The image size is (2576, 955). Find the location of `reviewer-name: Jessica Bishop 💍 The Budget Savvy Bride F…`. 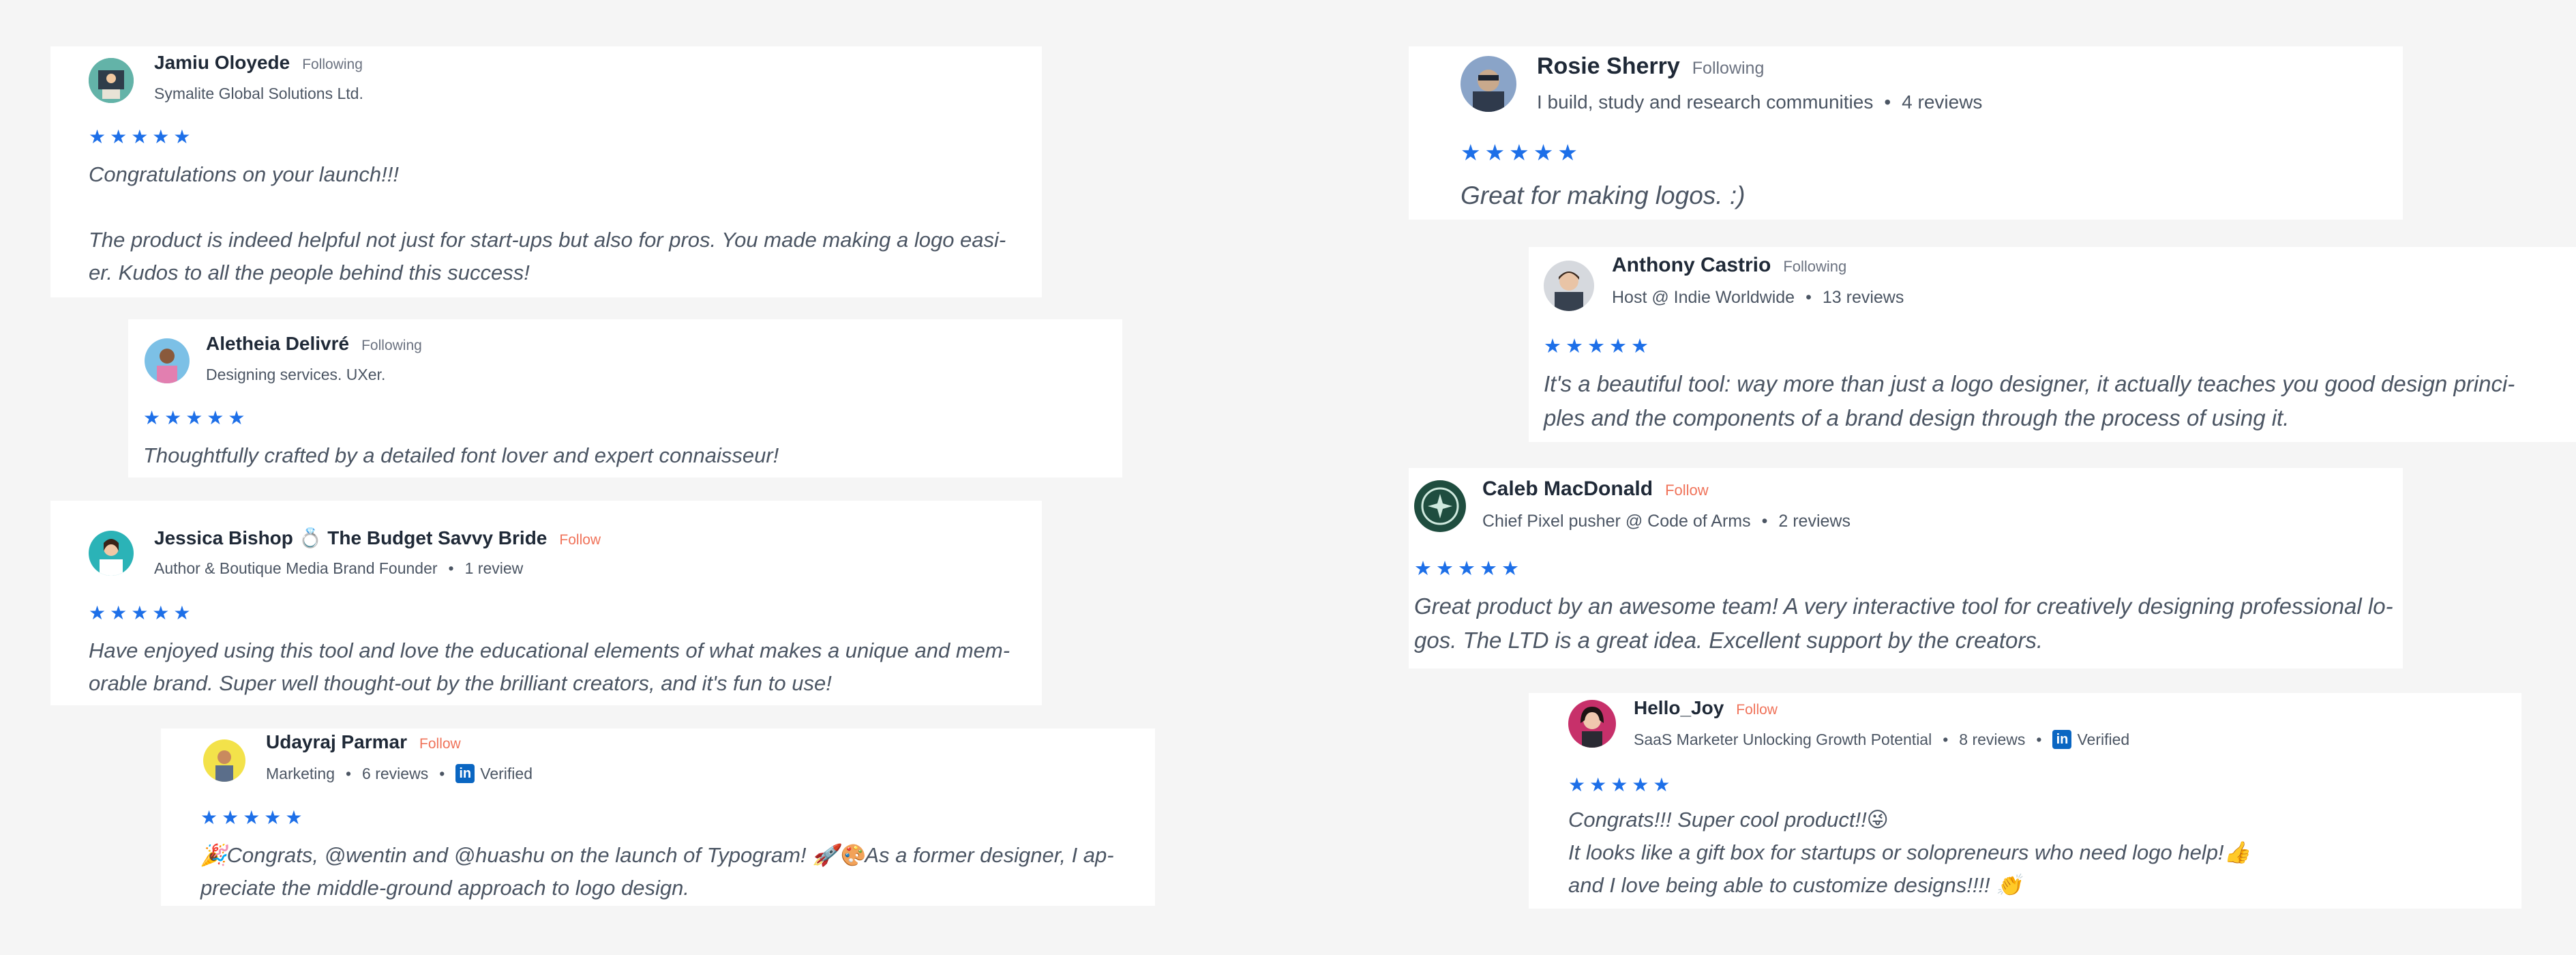

reviewer-name: Jessica Bishop 💍 The Budget Savvy Bride F… is located at coordinates (377, 538).